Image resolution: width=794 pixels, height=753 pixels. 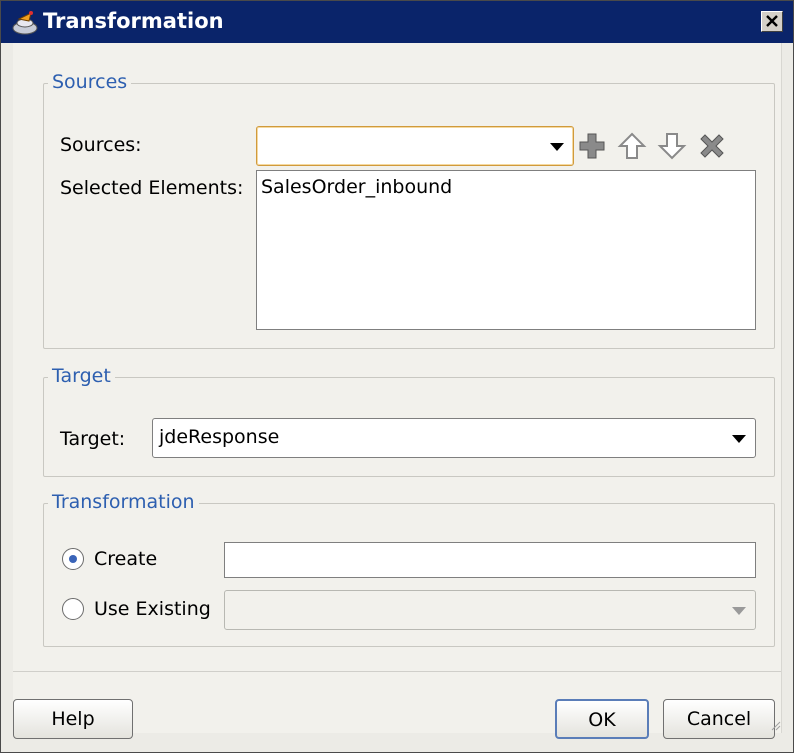 What do you see at coordinates (123, 502) in the screenshot?
I see `transformation-legend: Transformation` at bounding box center [123, 502].